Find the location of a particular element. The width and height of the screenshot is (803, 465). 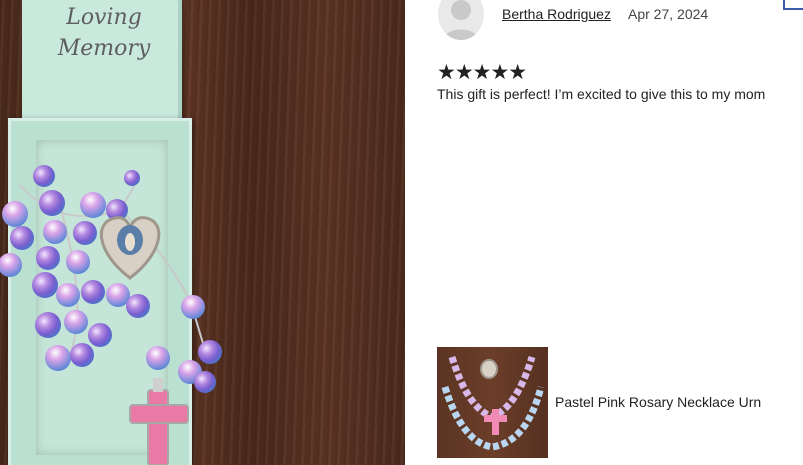

heart-medallion-icon is located at coordinates (130, 248).